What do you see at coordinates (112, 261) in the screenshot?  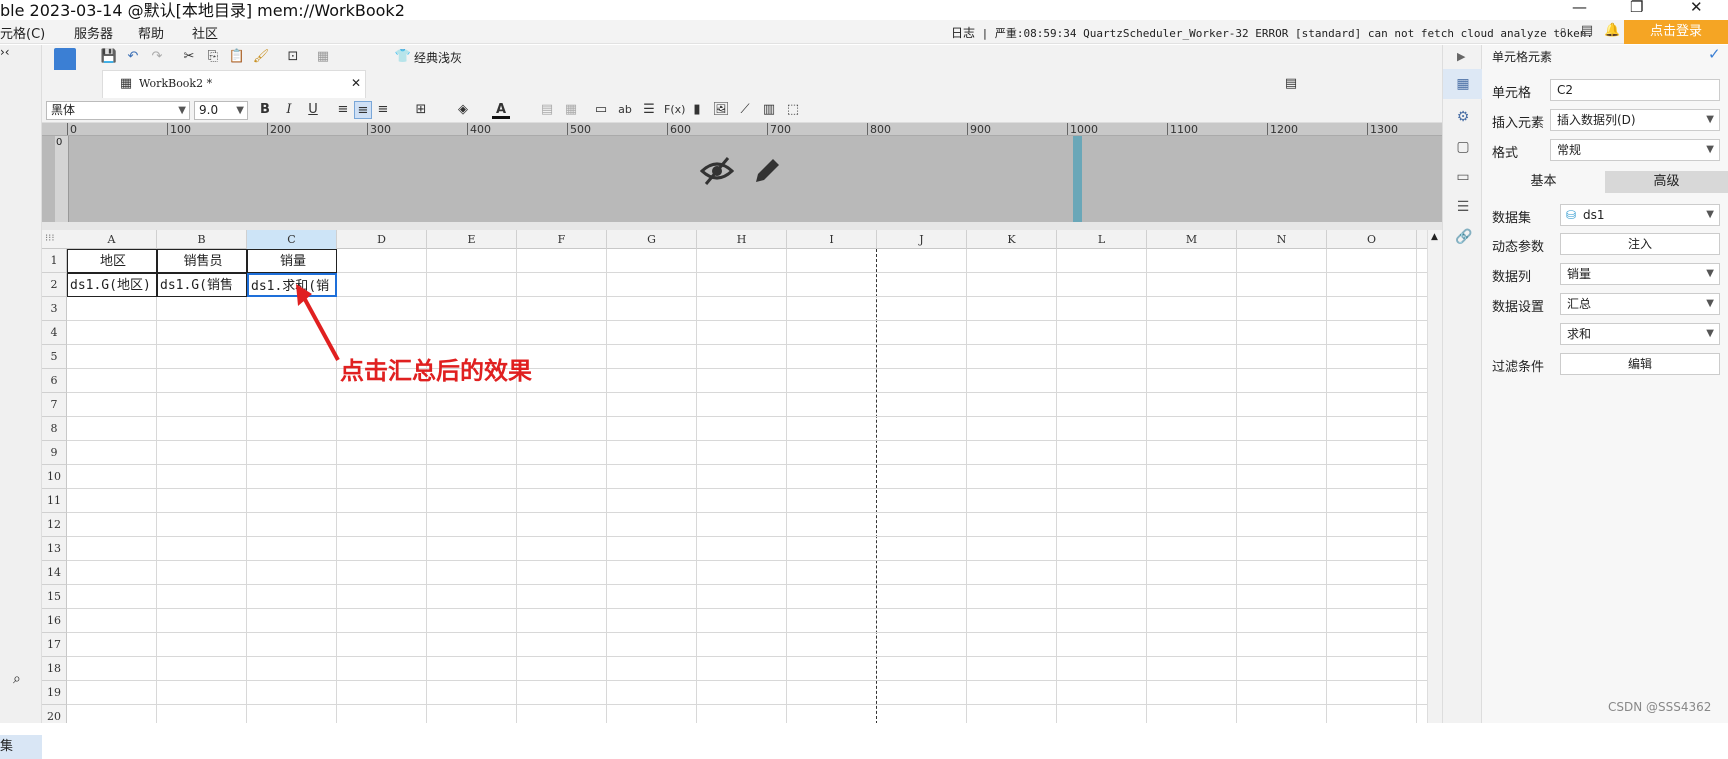 I see `cell-a1: 地区` at bounding box center [112, 261].